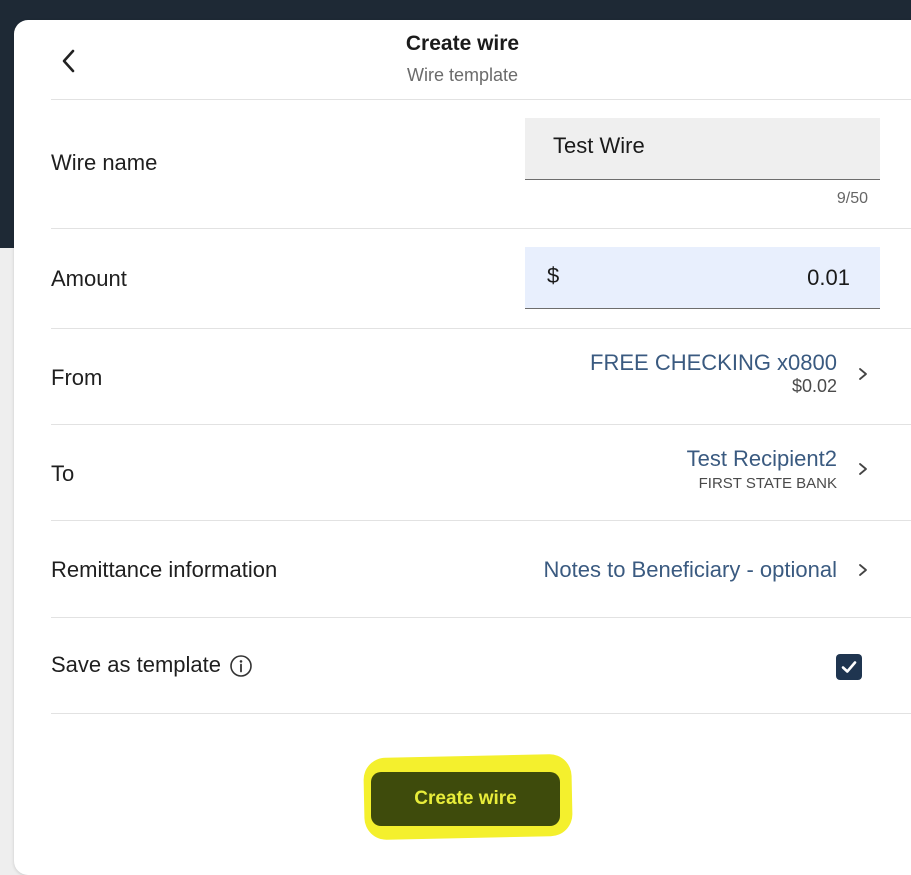 The width and height of the screenshot is (911, 875). I want to click on page-title: Create wire, so click(462, 43).